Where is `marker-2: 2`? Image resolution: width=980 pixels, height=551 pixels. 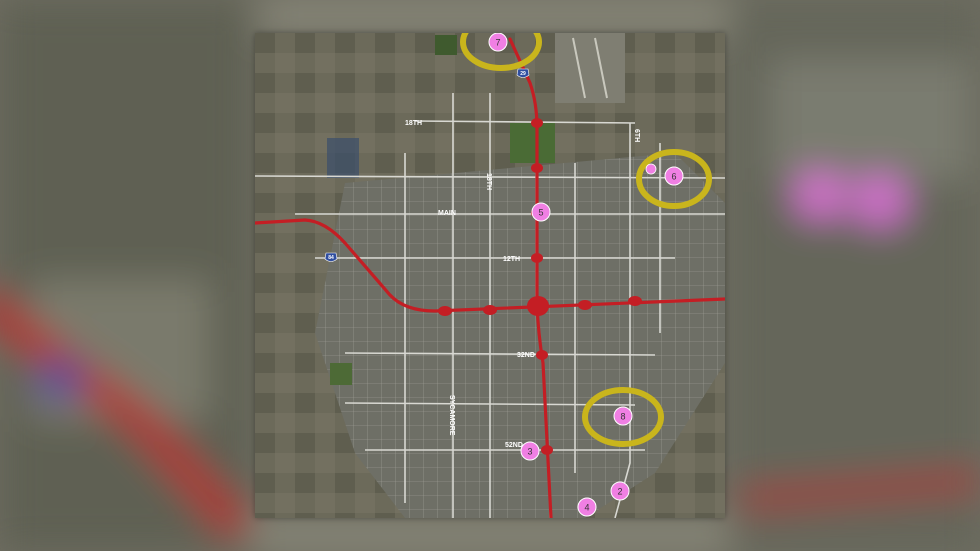 marker-2: 2 is located at coordinates (620, 491).